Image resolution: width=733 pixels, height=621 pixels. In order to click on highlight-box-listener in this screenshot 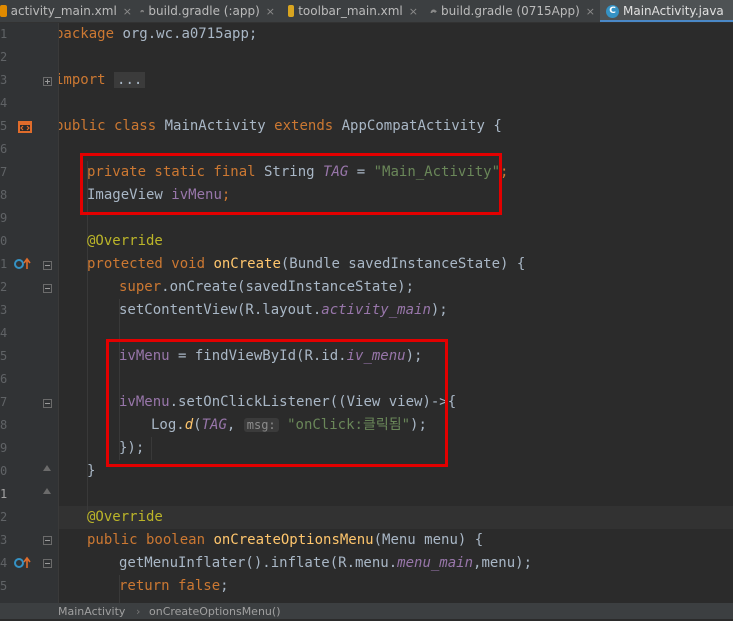, I will do `click(277, 403)`.